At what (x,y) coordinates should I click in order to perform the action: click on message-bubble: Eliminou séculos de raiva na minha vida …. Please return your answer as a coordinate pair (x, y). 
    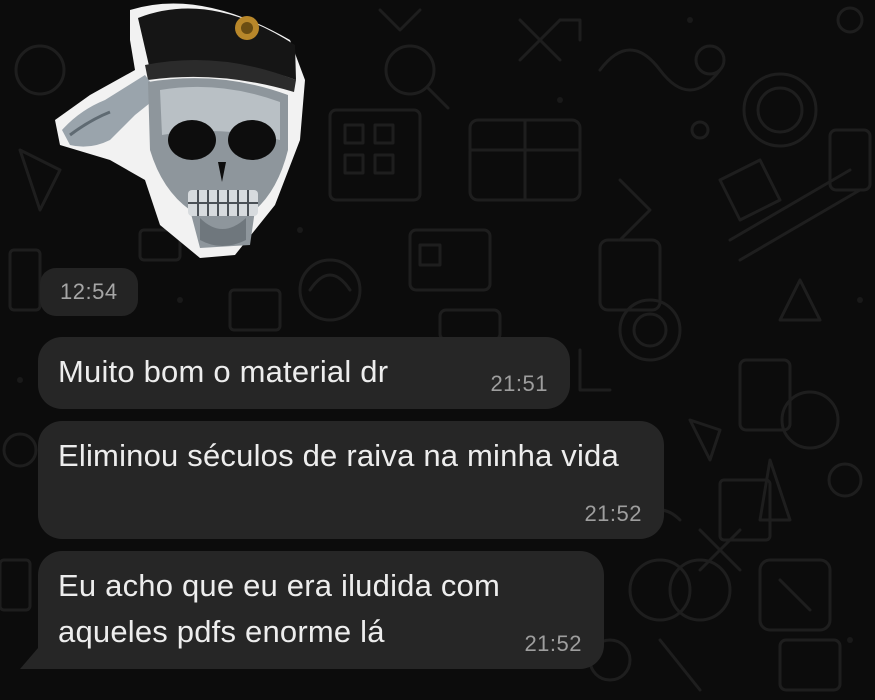
    Looking at the image, I should click on (351, 480).